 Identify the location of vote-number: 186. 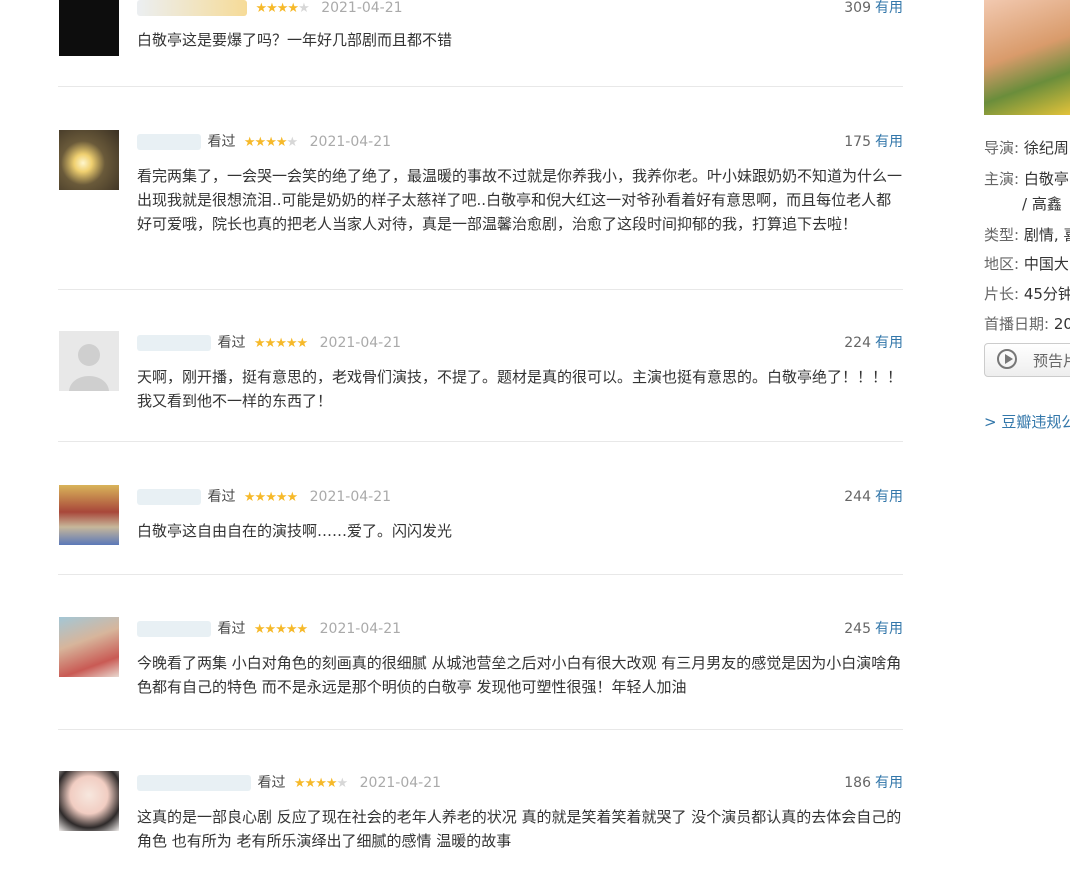
(857, 783).